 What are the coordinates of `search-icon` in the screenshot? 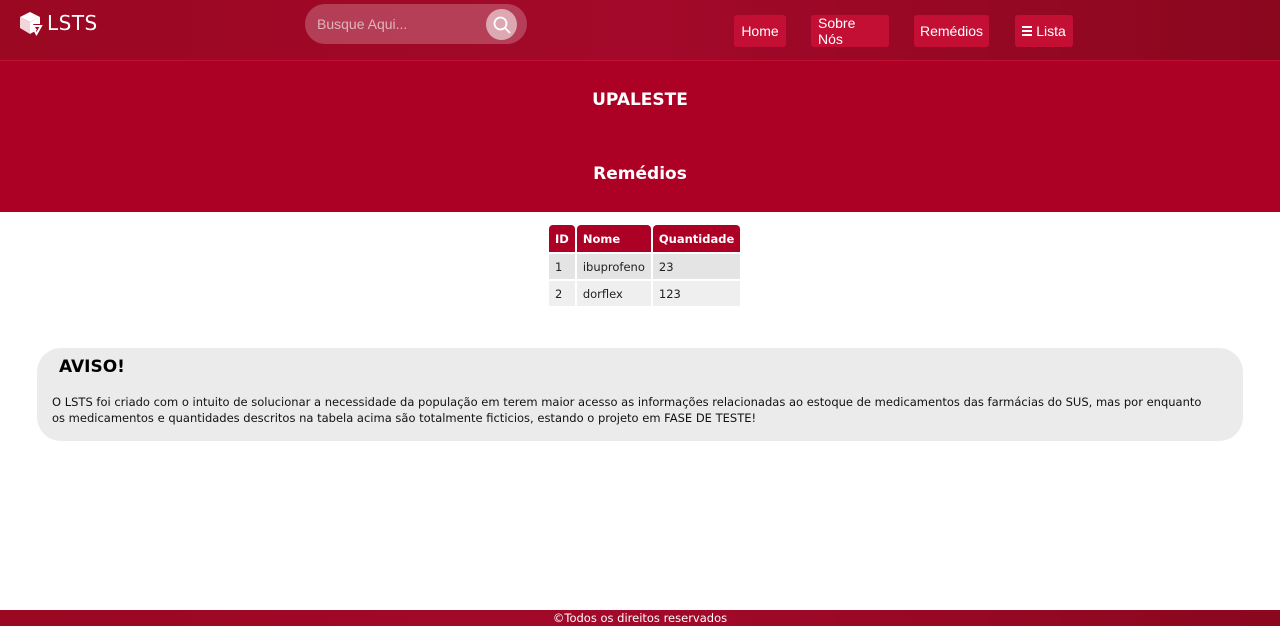 It's located at (501, 24).